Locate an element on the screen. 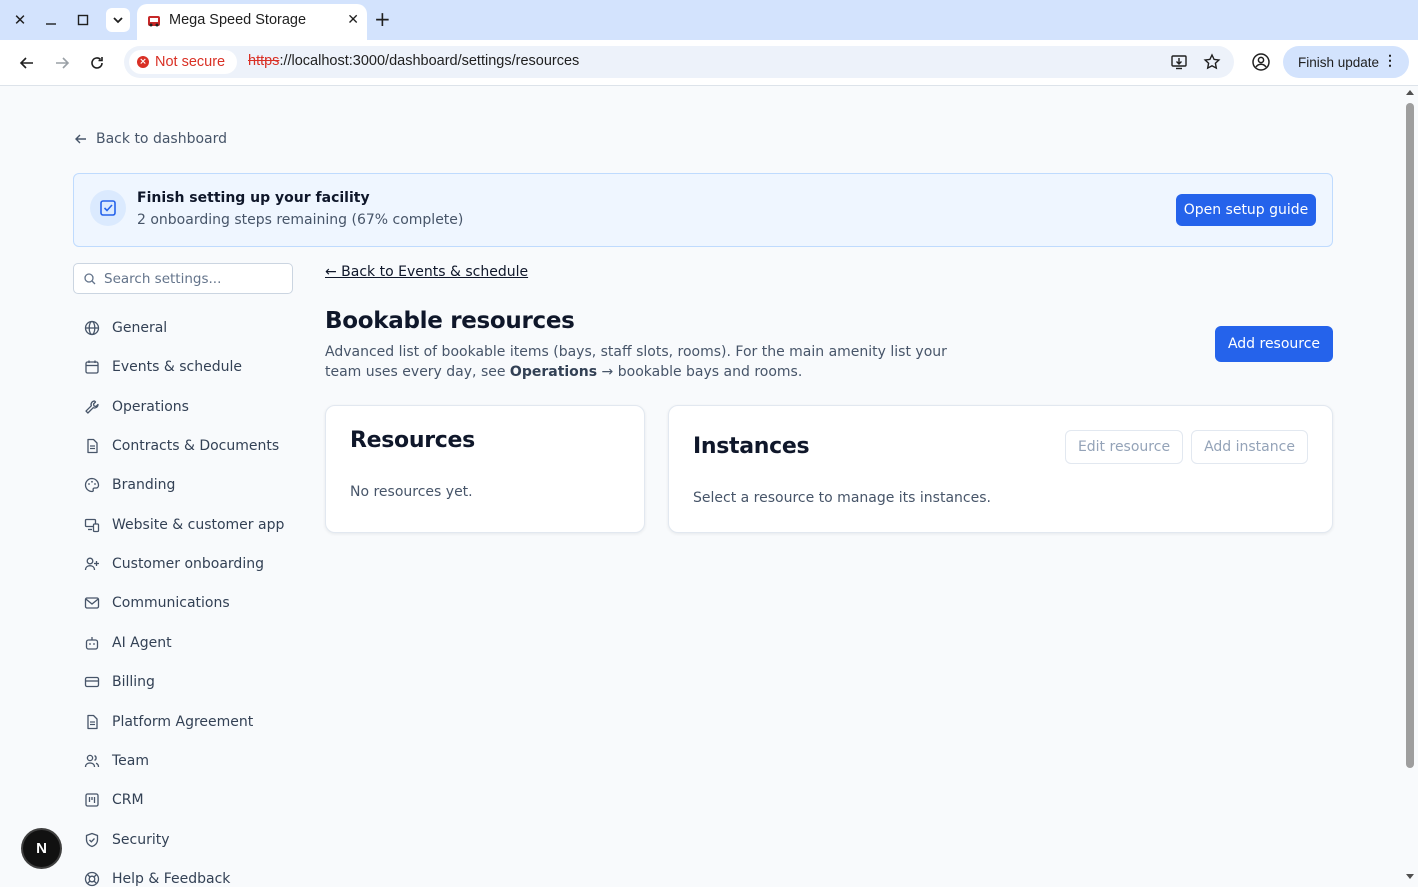 The width and height of the screenshot is (1418, 887). sidebar-item-label: Help & Feedback is located at coordinates (171, 879).